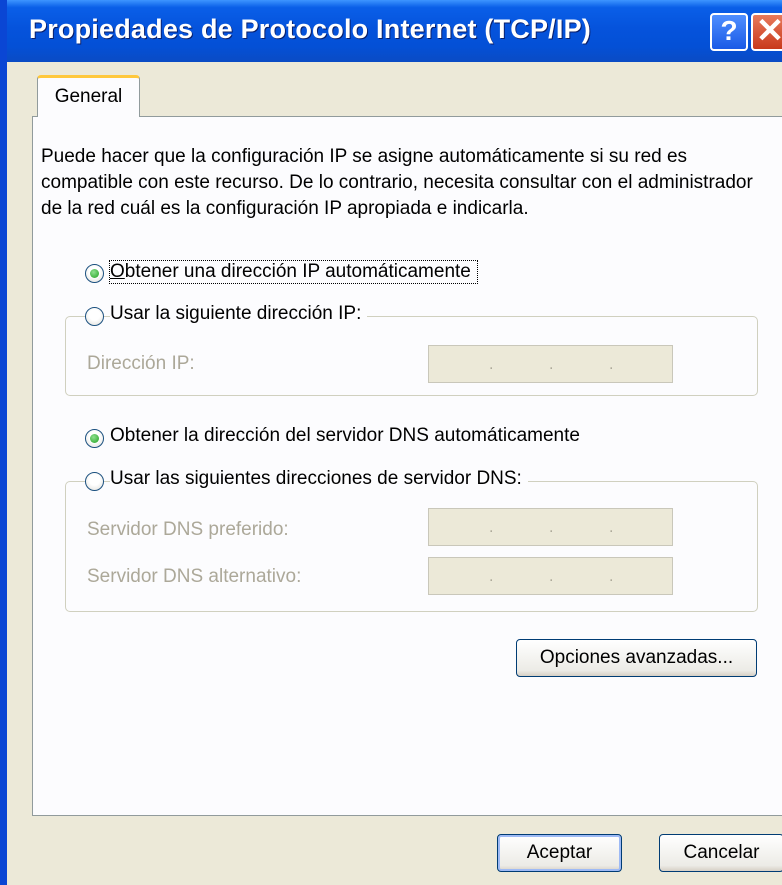  What do you see at coordinates (720, 853) in the screenshot?
I see `cancel-button: Cancelar` at bounding box center [720, 853].